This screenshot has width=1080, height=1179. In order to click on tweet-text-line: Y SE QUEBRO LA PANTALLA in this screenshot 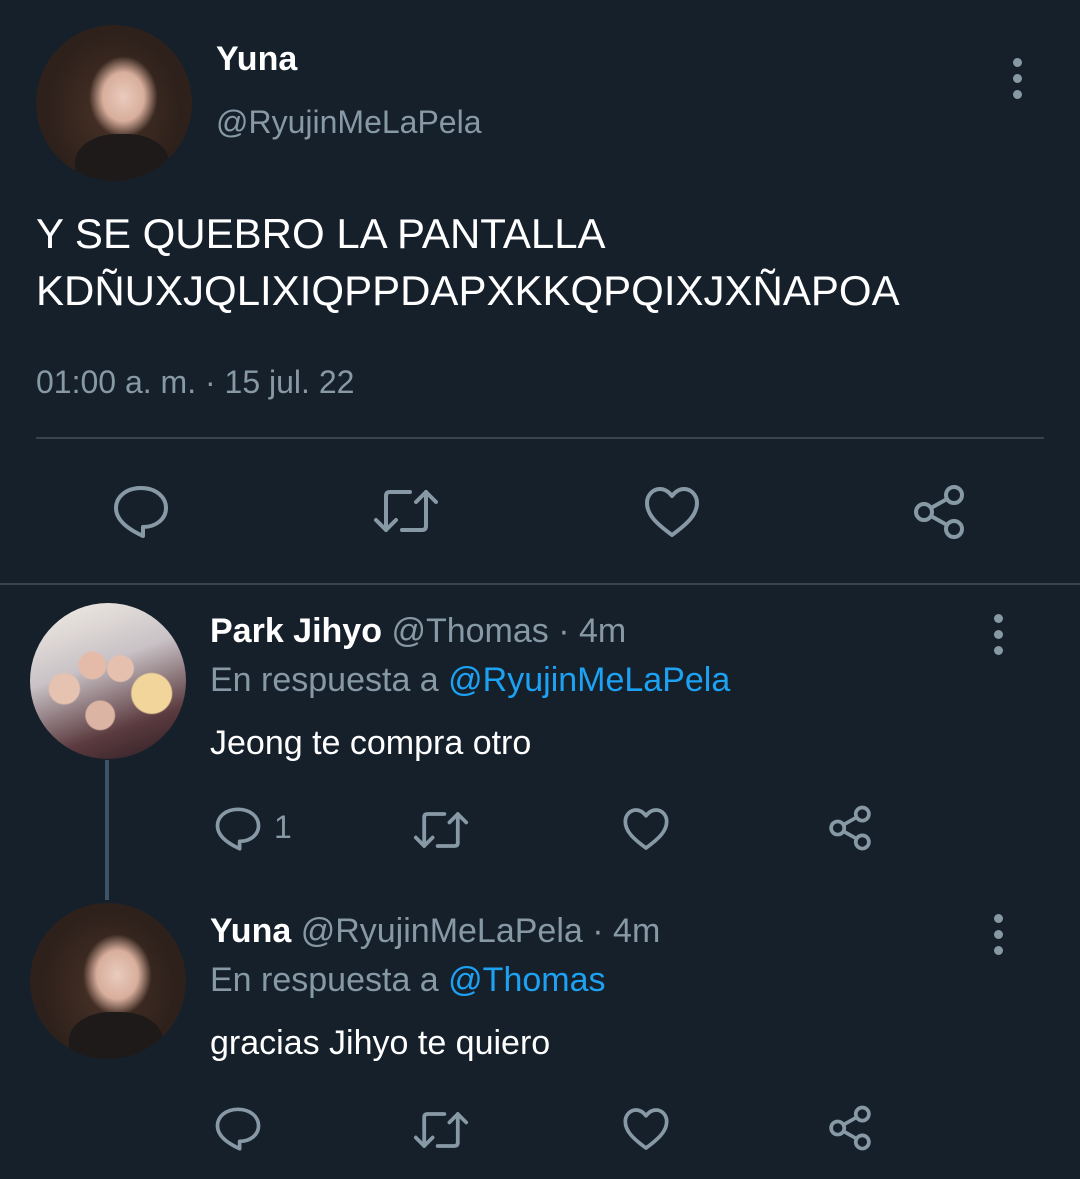, I will do `click(321, 233)`.